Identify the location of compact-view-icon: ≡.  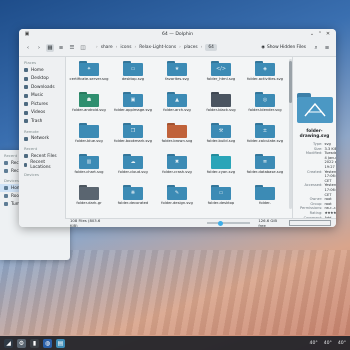
(61, 48).